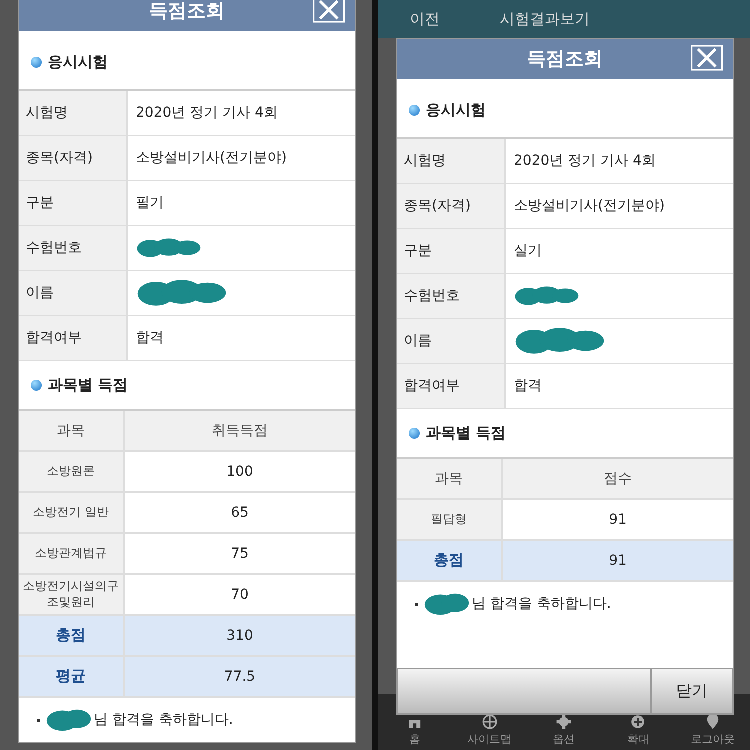 The height and width of the screenshot is (750, 750). What do you see at coordinates (72, 594) in the screenshot?
I see `table-cell: 소방전기시설의구조및원리` at bounding box center [72, 594].